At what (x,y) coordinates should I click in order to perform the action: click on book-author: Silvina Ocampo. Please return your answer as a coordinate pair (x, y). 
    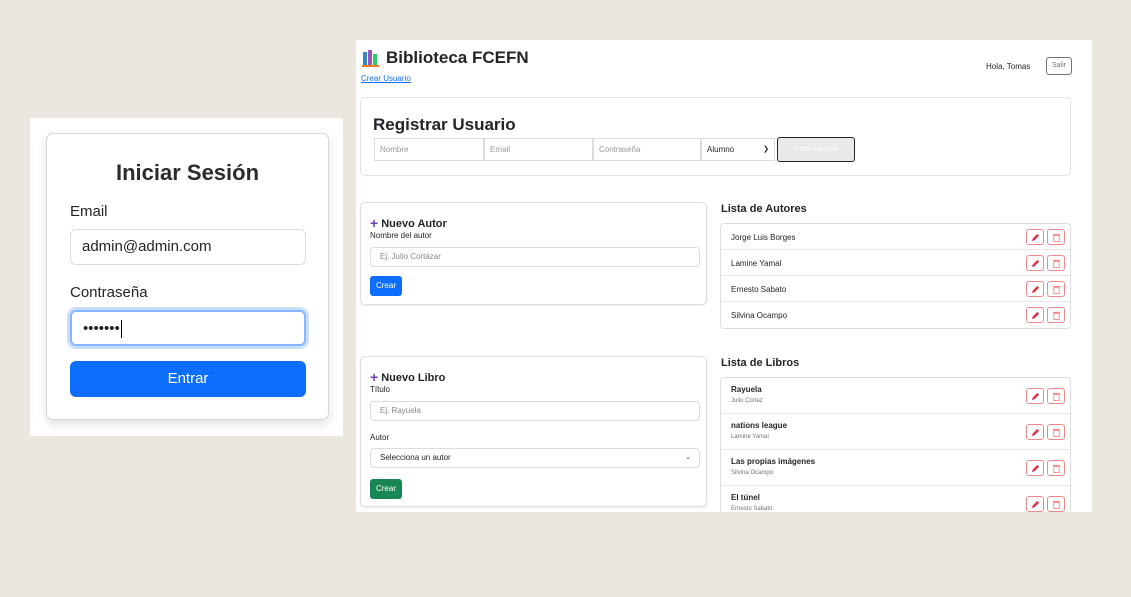
    Looking at the image, I should click on (752, 473).